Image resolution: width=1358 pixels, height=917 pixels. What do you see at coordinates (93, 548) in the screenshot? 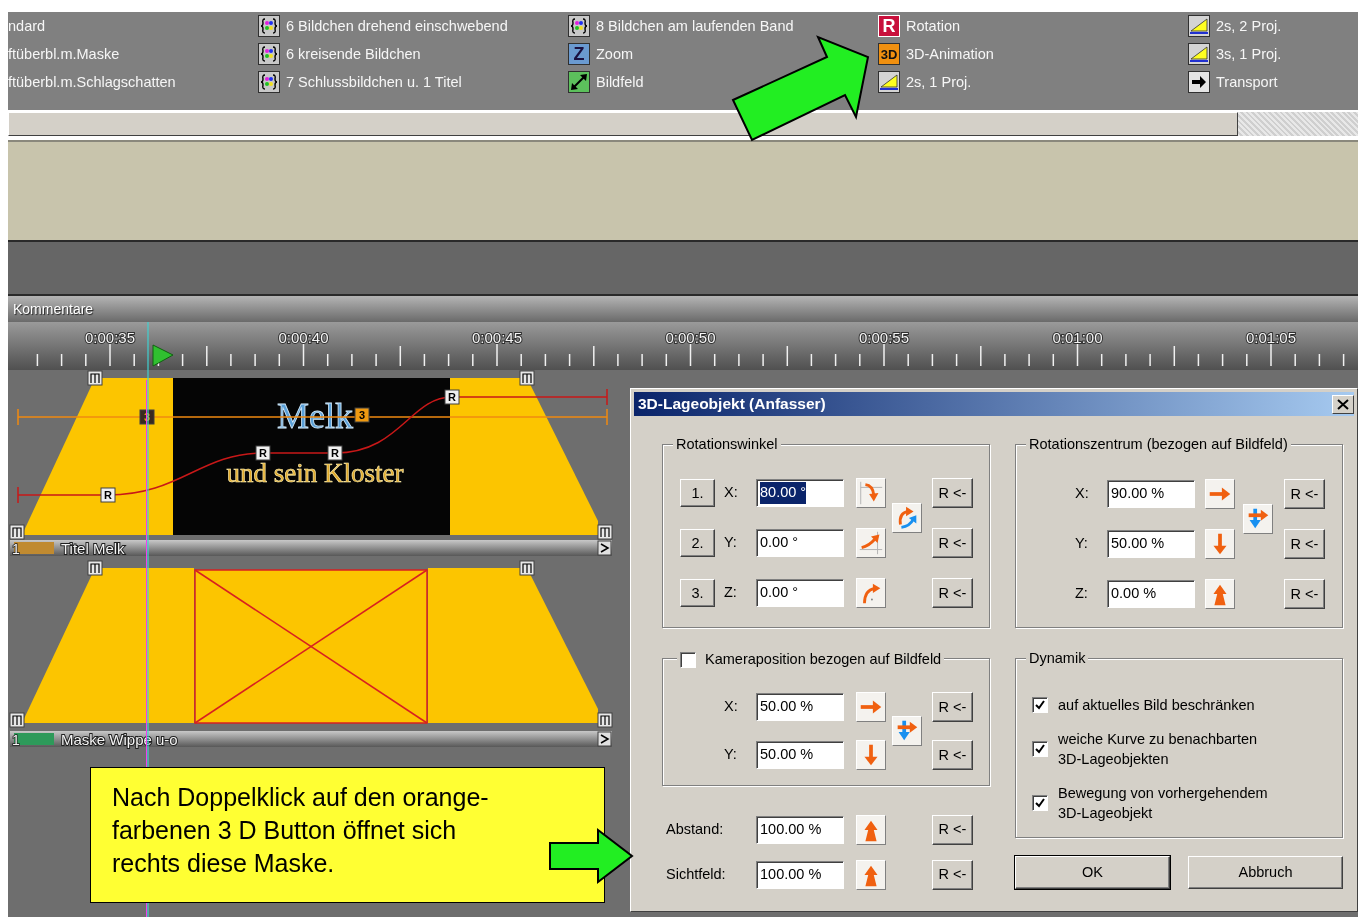
I see `track-name: Titel Melk` at bounding box center [93, 548].